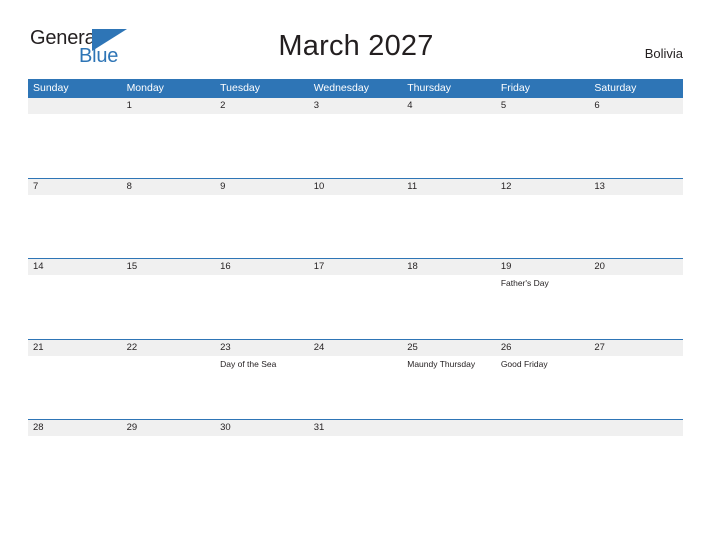  What do you see at coordinates (543, 387) in the screenshot?
I see `day-event-good-friday: Good Friday` at bounding box center [543, 387].